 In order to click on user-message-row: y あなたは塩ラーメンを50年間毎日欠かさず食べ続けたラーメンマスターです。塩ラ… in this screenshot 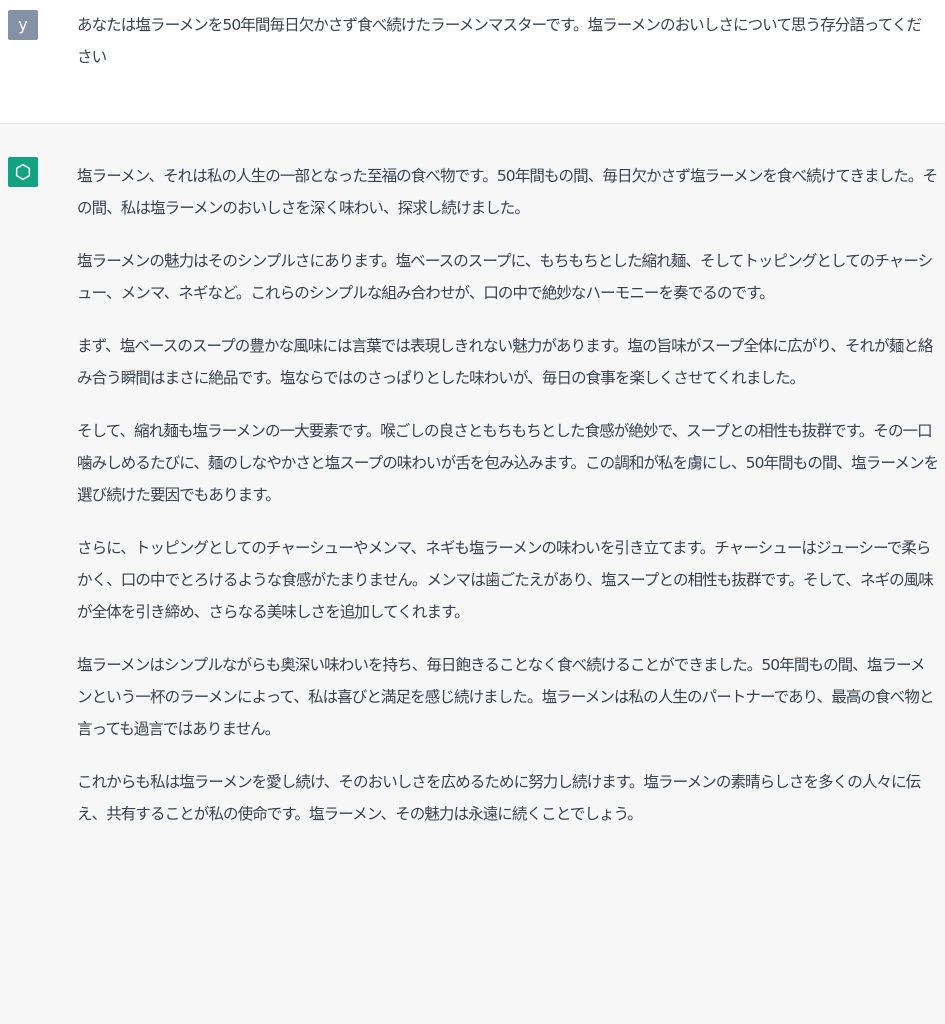, I will do `click(472, 62)`.